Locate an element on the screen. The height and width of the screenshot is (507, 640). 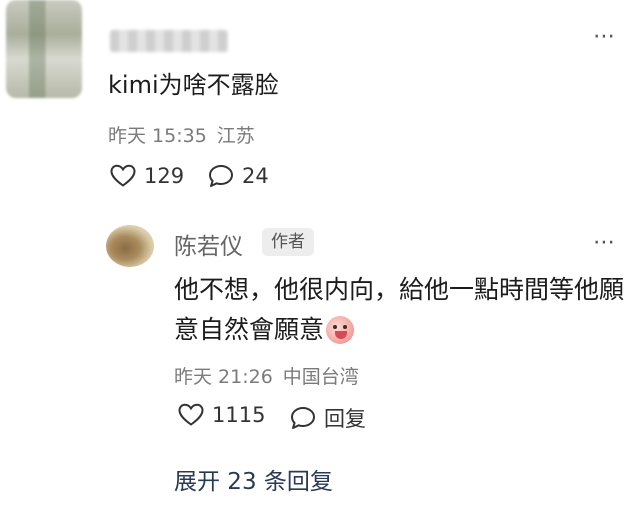
comment-location: 江苏 is located at coordinates (235, 136).